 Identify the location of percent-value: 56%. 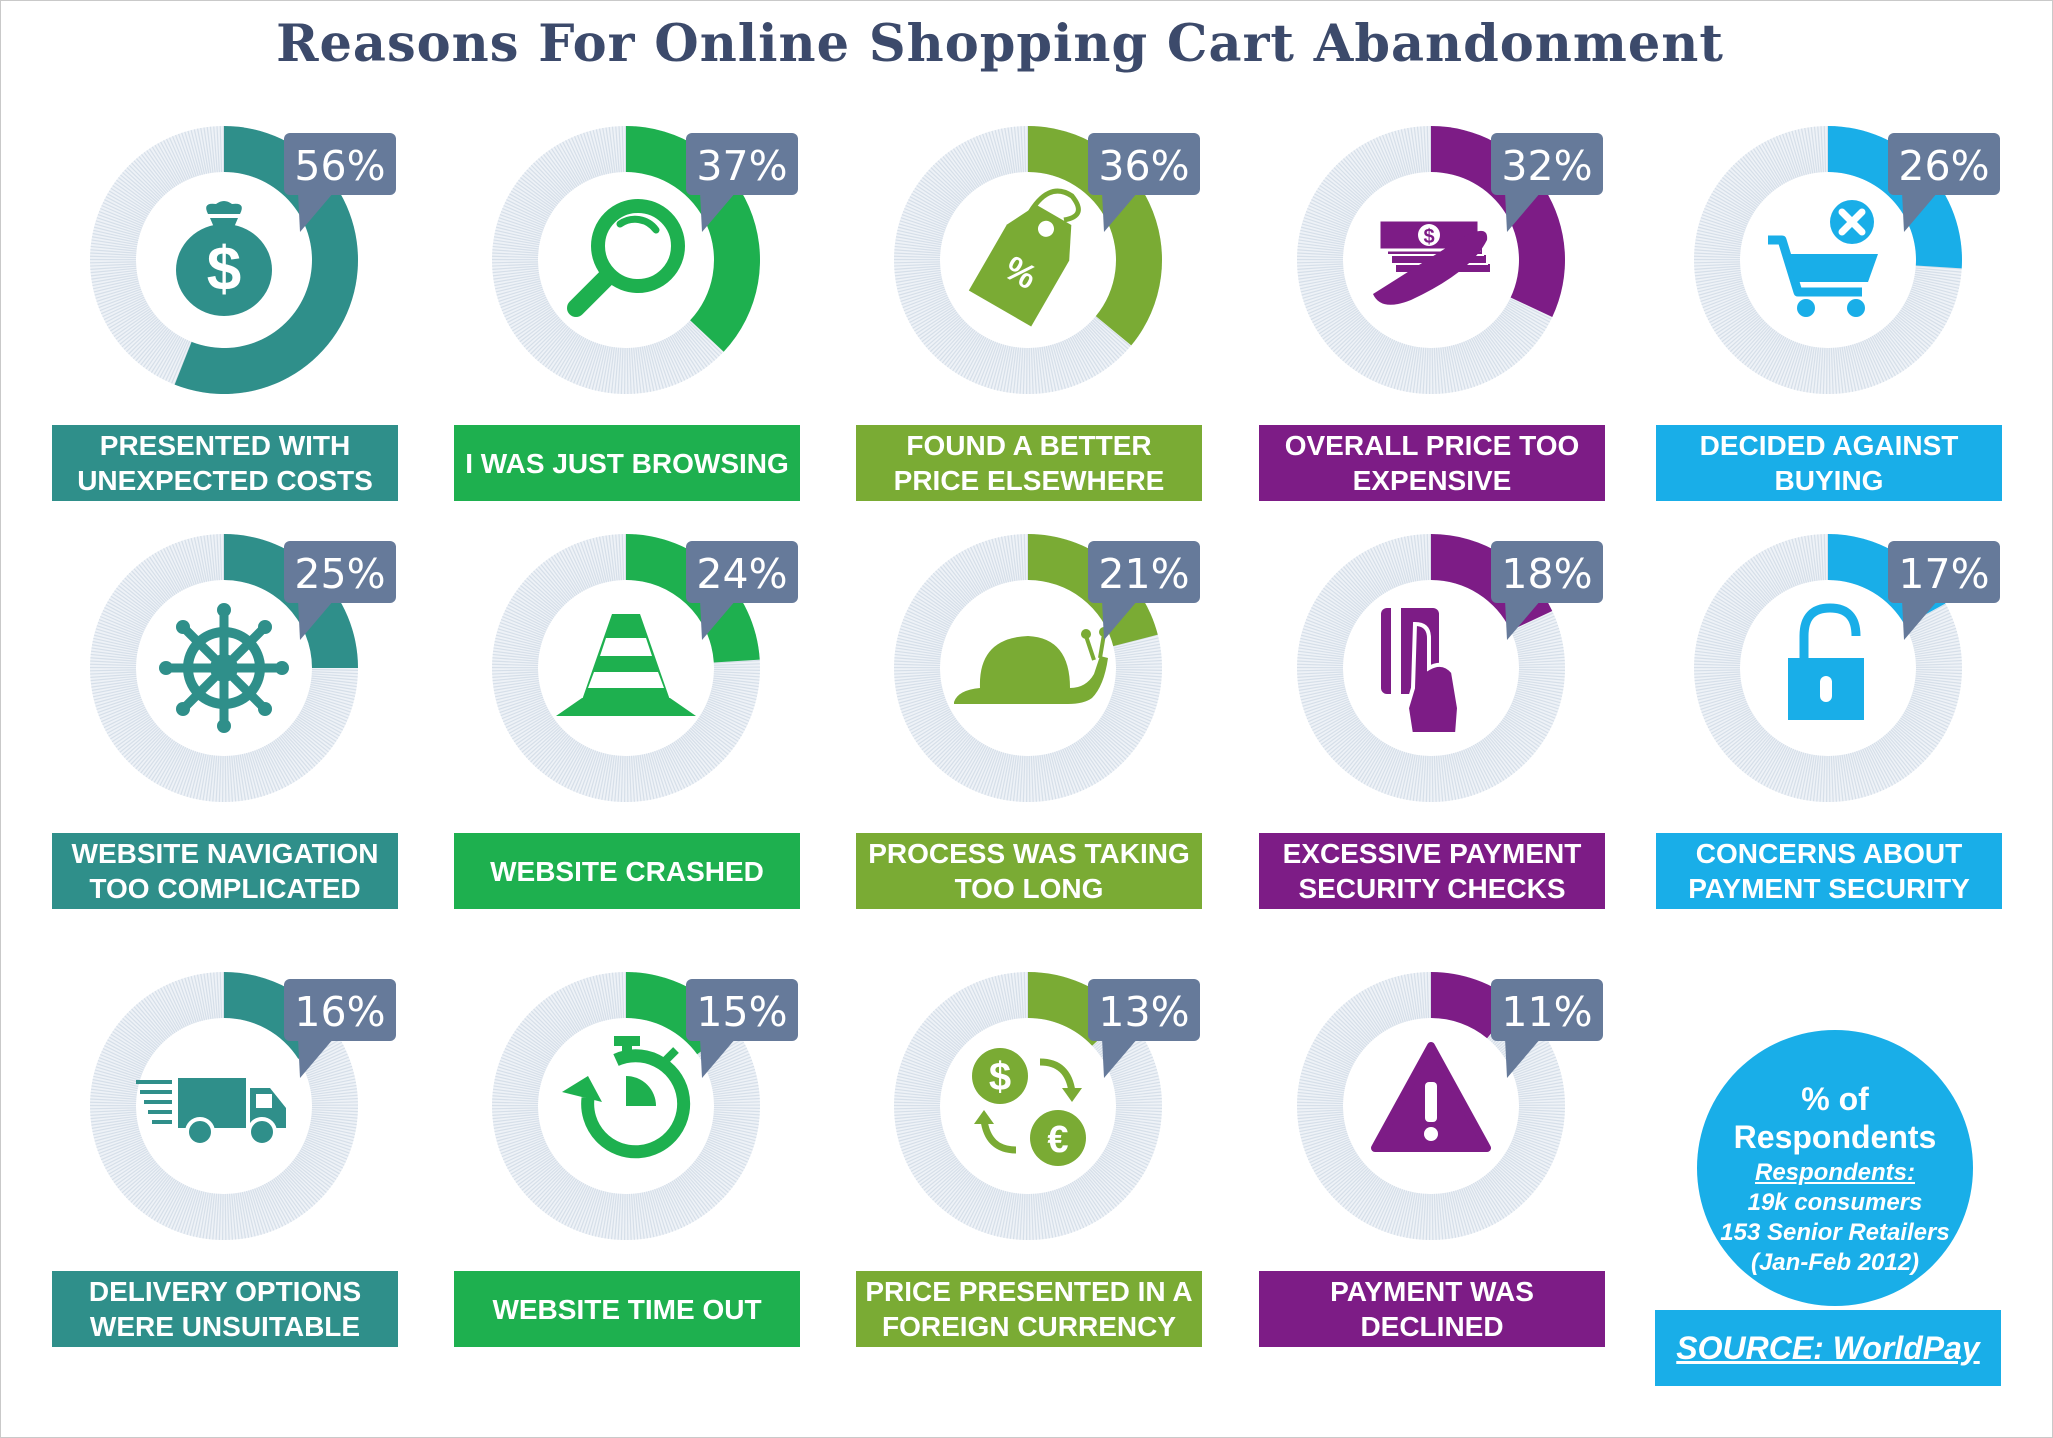
(339, 166).